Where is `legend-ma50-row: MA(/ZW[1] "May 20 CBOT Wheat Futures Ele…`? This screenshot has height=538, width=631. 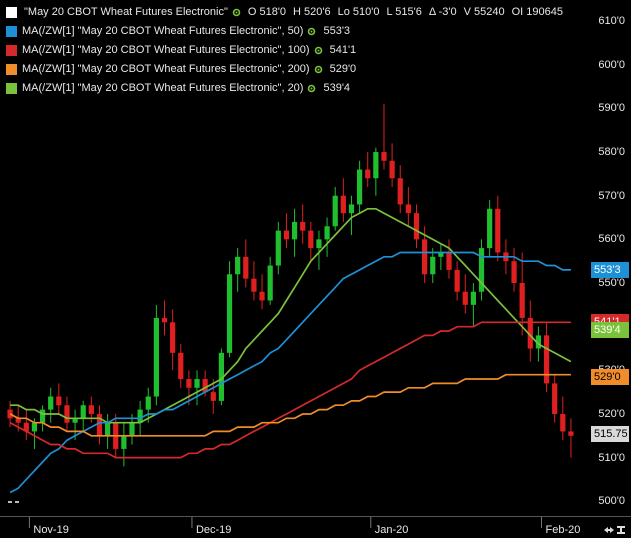 legend-ma50-row: MA(/ZW[1] "May 20 CBOT Wheat Futures Ele… is located at coordinates (288, 31).